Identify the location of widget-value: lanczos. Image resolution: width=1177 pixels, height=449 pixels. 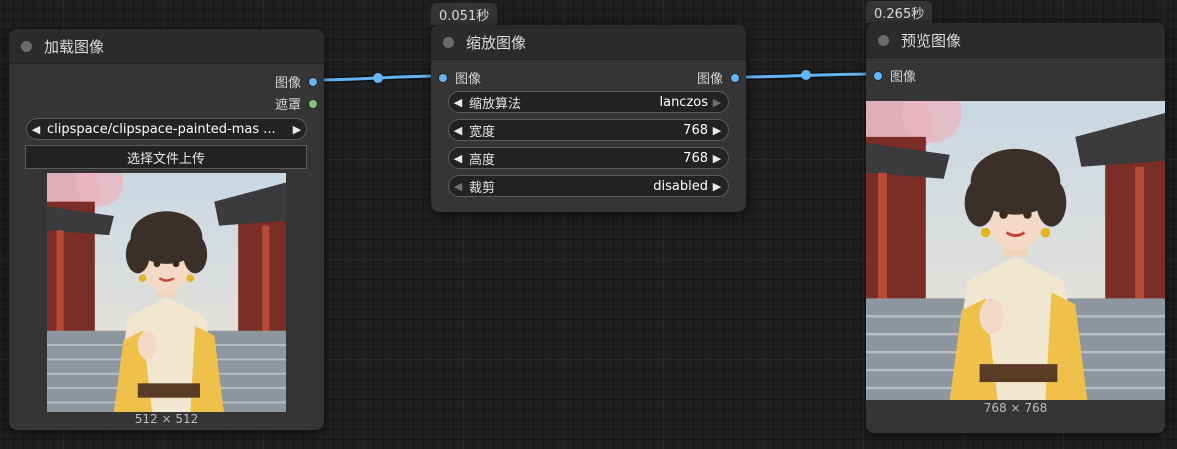
(683, 102).